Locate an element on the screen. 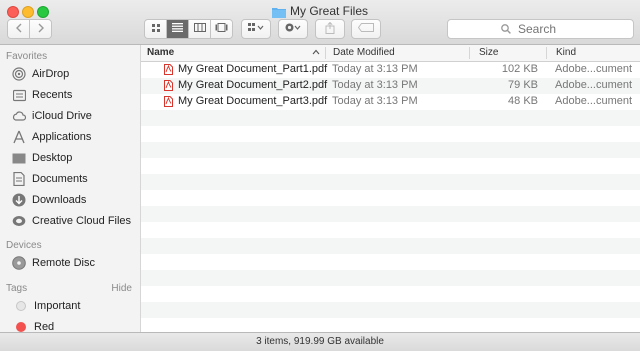 The height and width of the screenshot is (351, 640). sidebar-item-remote-disc: Remote Disc is located at coordinates (53, 263).